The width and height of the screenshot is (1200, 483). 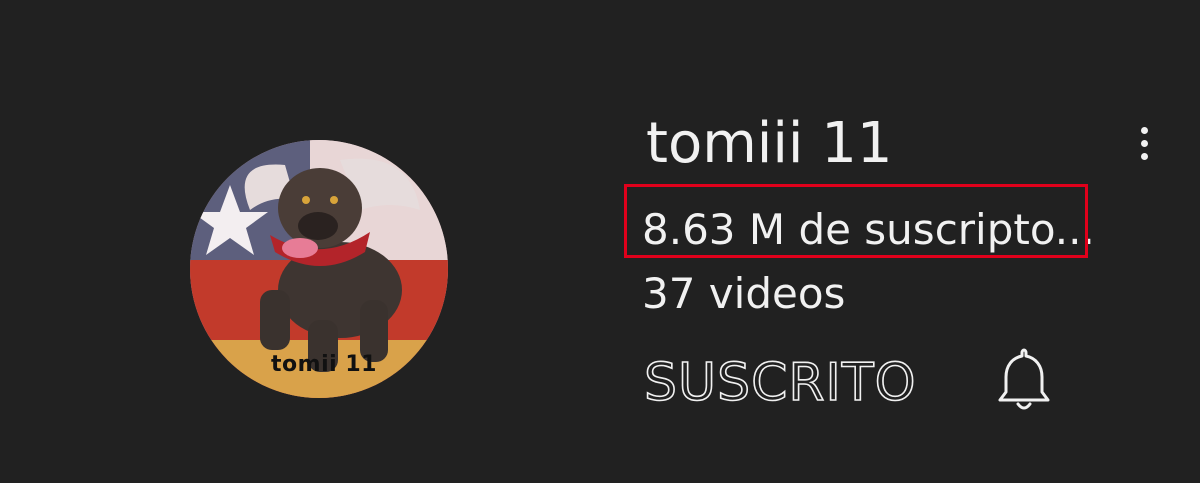 I want to click on video-count: 37 videos, so click(x=744, y=293).